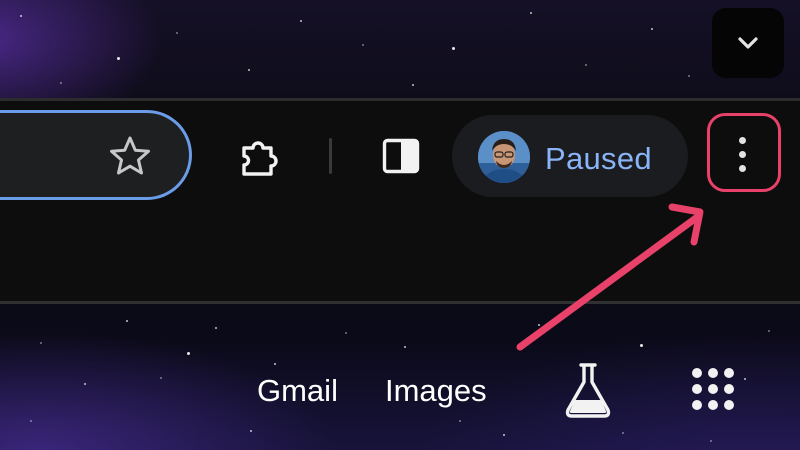 The image size is (800, 450). I want to click on address-bar, so click(96, 155).